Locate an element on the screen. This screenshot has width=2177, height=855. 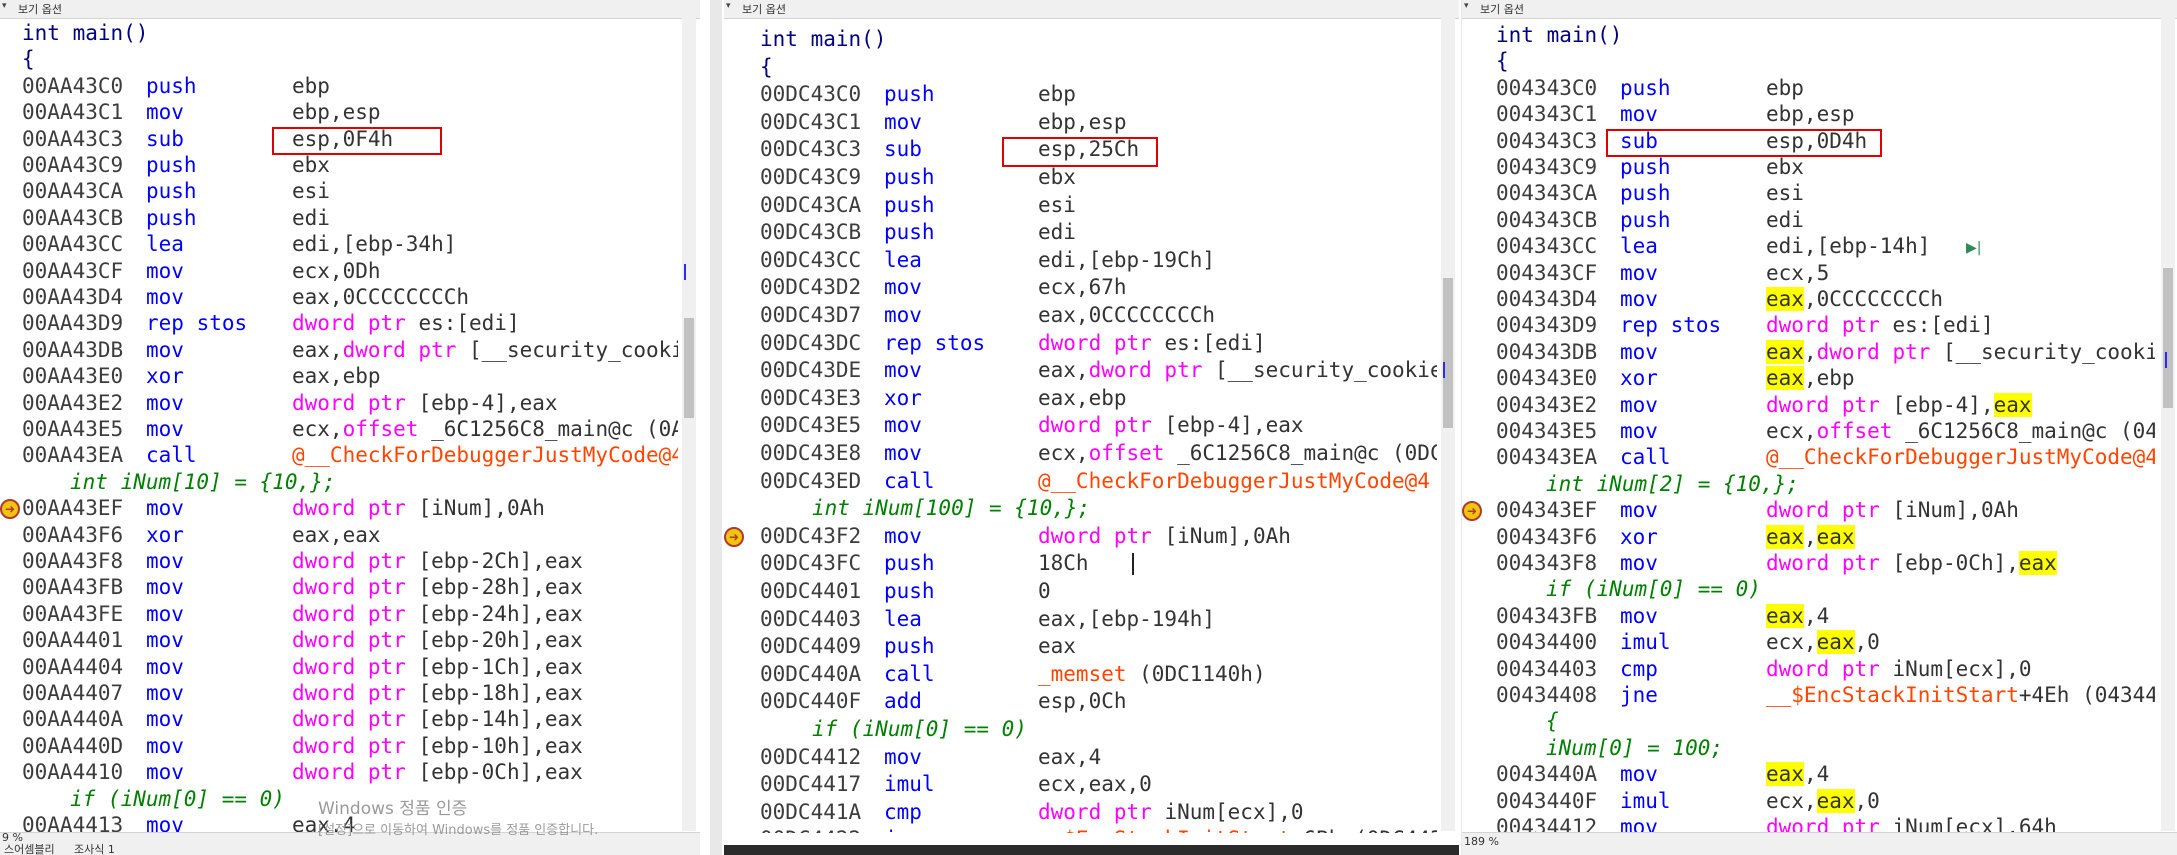
asm-line: 00434403 cmp dword ptr iNum[ecx],0 is located at coordinates (1825, 669).